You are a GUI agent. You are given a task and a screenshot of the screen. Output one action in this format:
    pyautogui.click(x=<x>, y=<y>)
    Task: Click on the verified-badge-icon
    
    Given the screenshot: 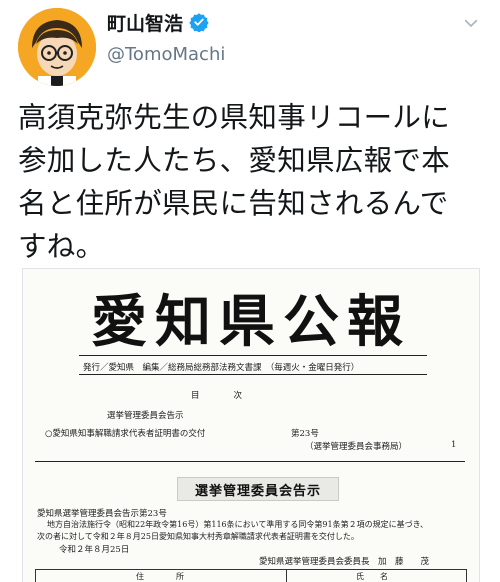 What is the action you would take?
    pyautogui.click(x=199, y=22)
    